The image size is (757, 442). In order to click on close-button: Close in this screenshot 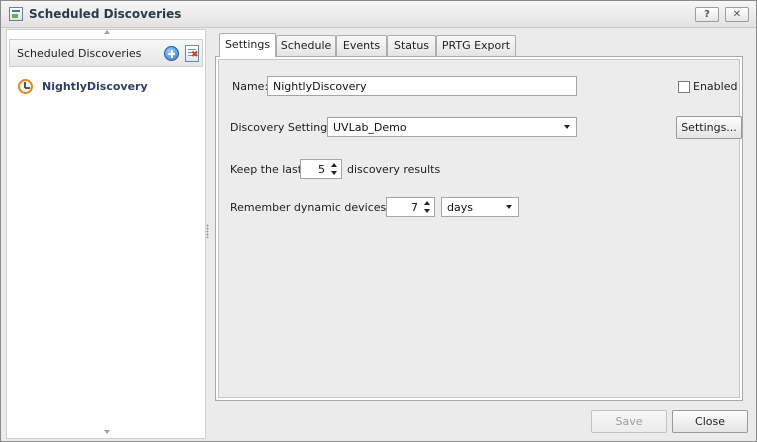, I will do `click(710, 421)`.